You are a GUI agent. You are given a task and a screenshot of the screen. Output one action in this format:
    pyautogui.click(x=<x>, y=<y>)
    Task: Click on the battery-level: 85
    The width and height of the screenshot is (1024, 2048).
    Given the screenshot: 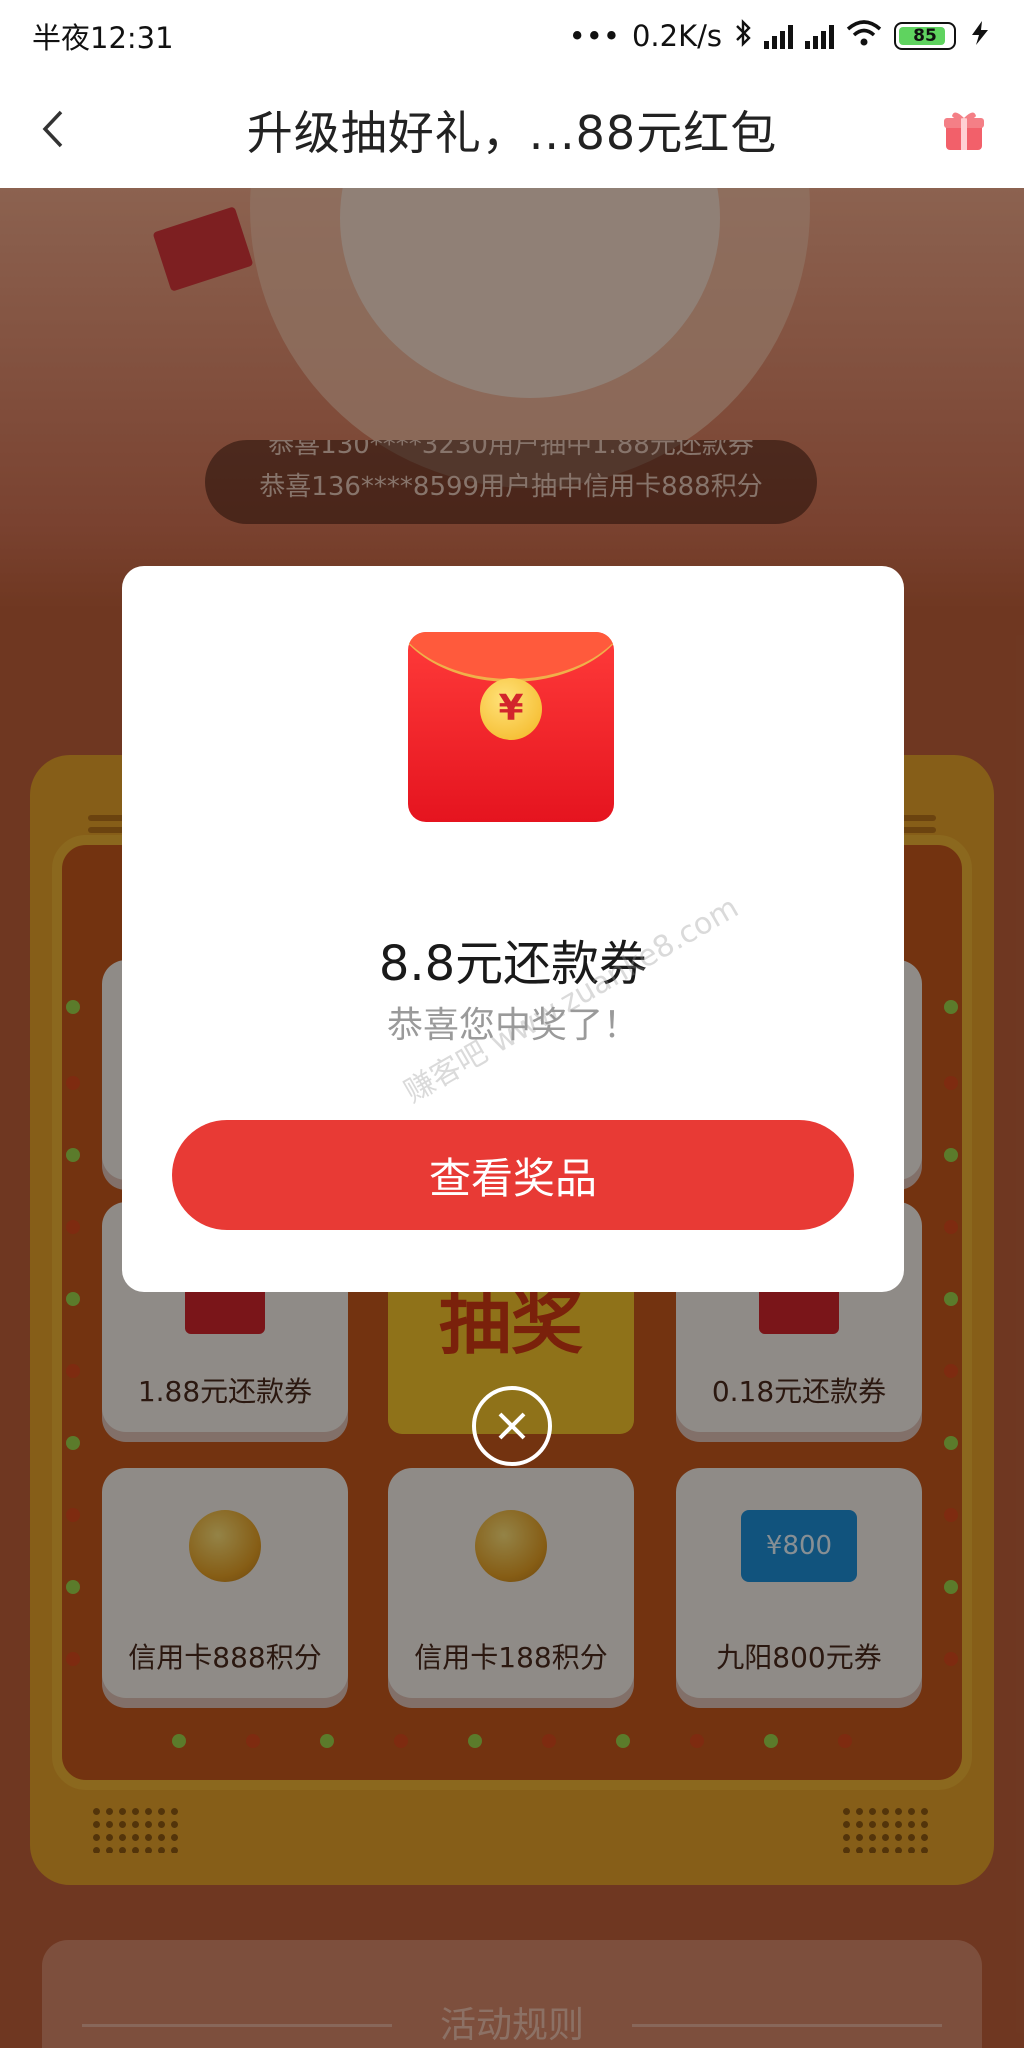 What is the action you would take?
    pyautogui.click(x=925, y=36)
    